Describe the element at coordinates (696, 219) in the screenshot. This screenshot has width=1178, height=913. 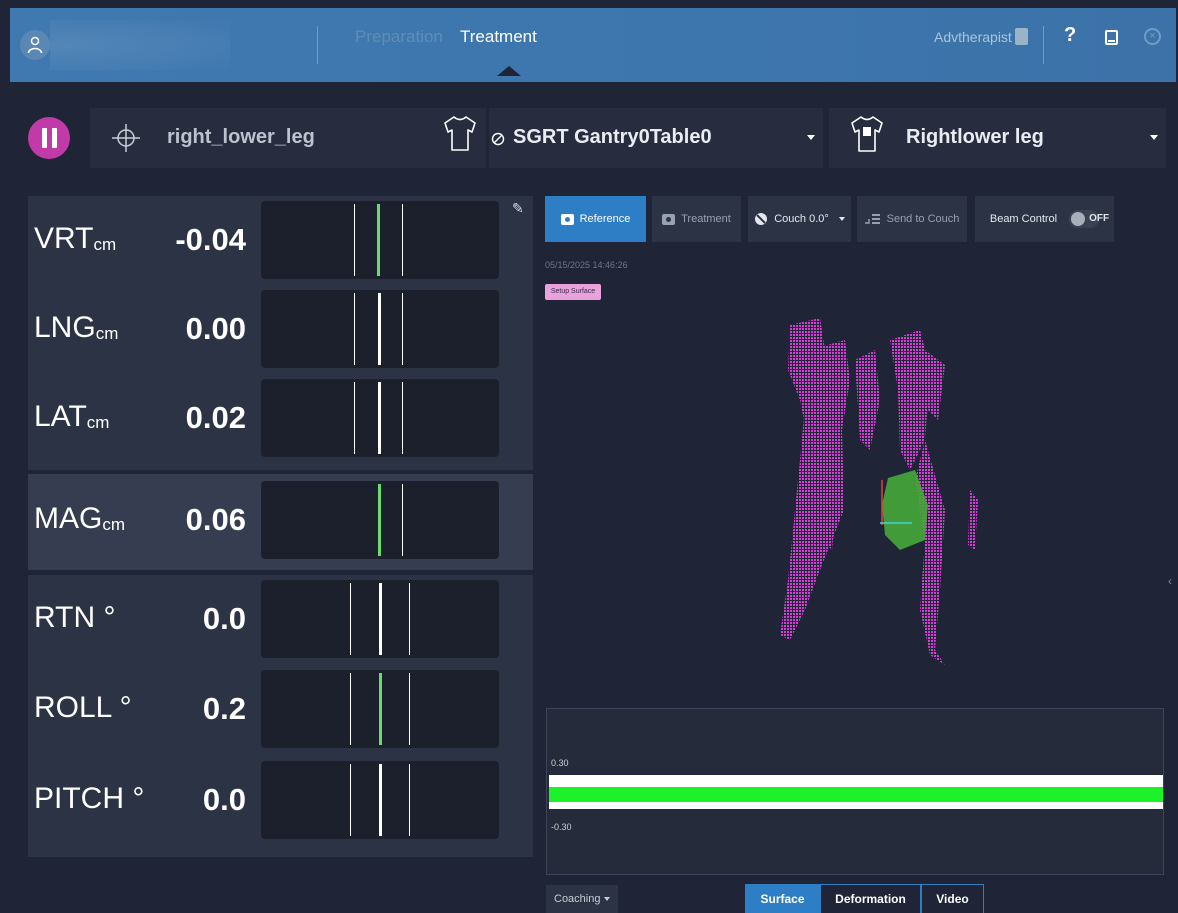
I see `treatment-capture-button: Treatment` at that location.